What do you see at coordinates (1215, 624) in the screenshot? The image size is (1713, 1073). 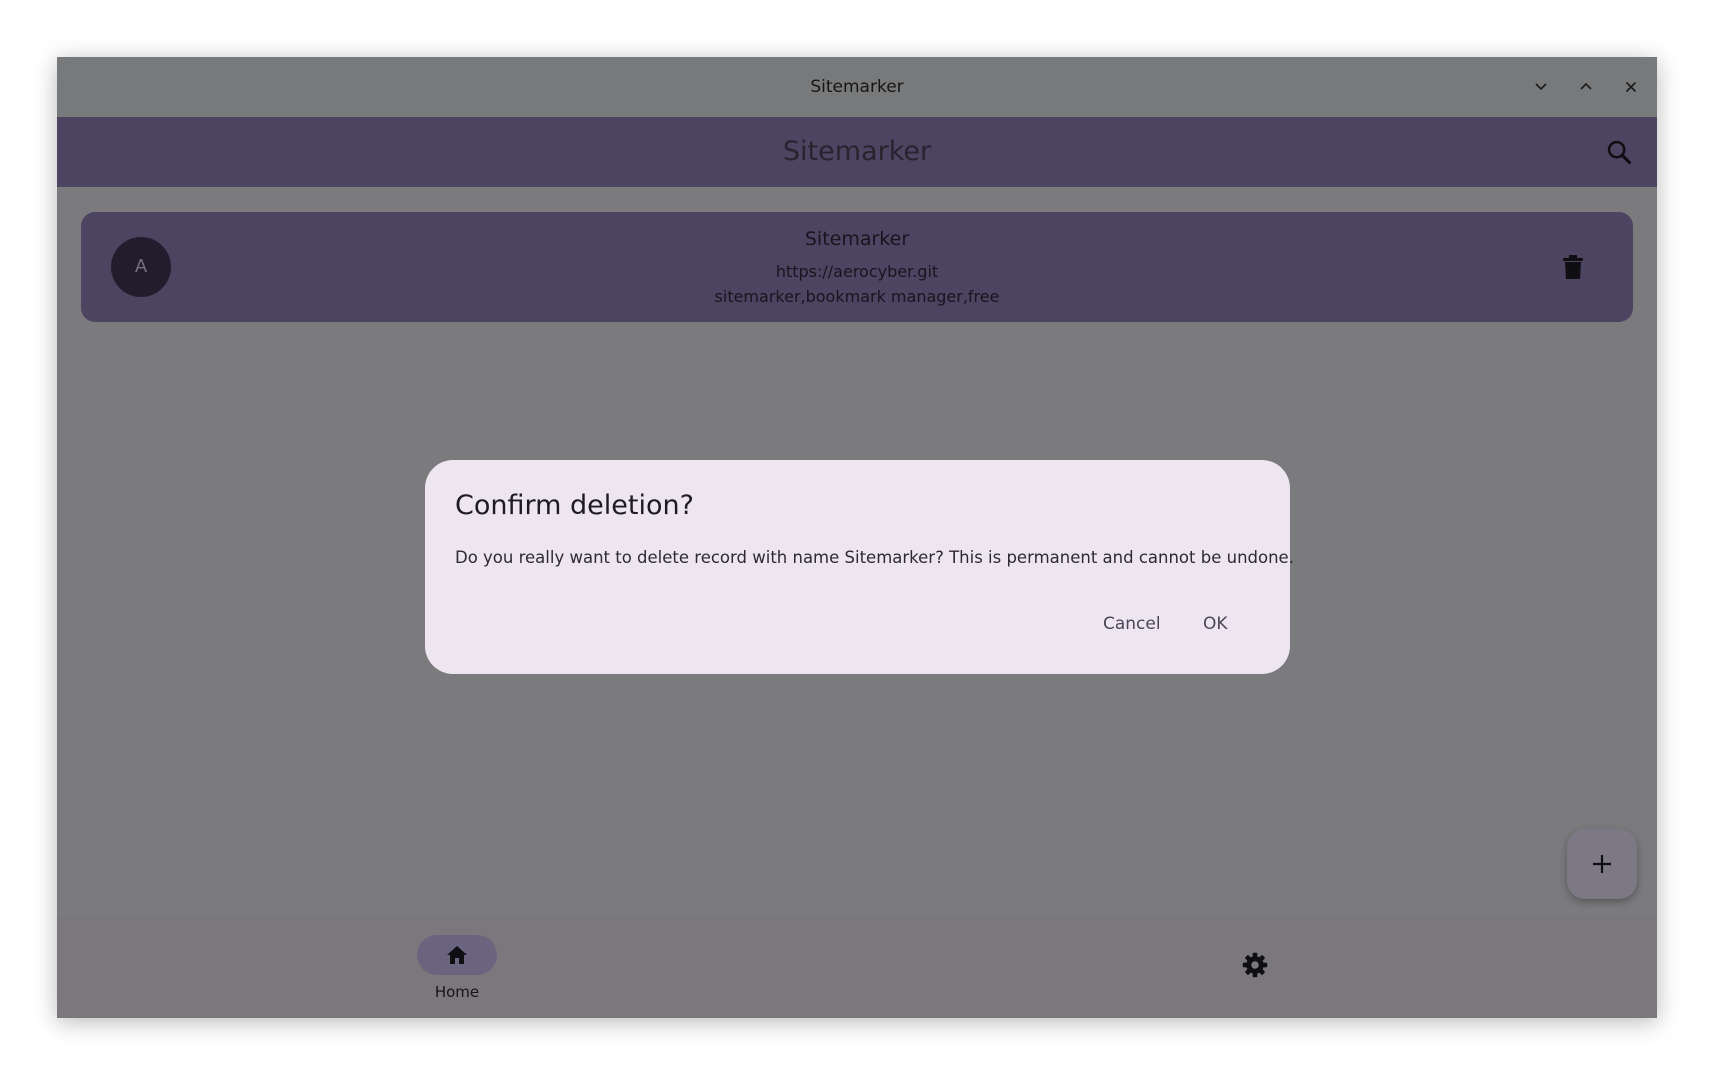 I see `ok-button: OK` at bounding box center [1215, 624].